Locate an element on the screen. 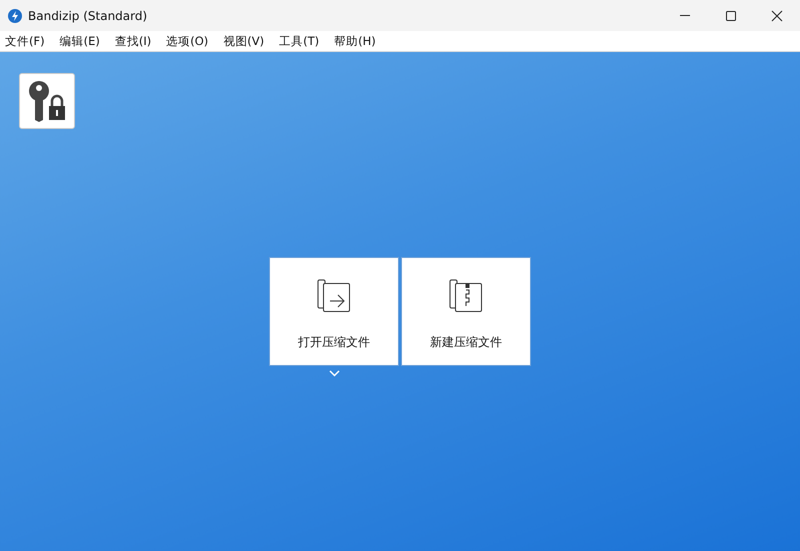 This screenshot has height=551, width=800. menu-item: 工具(T) is located at coordinates (299, 41).